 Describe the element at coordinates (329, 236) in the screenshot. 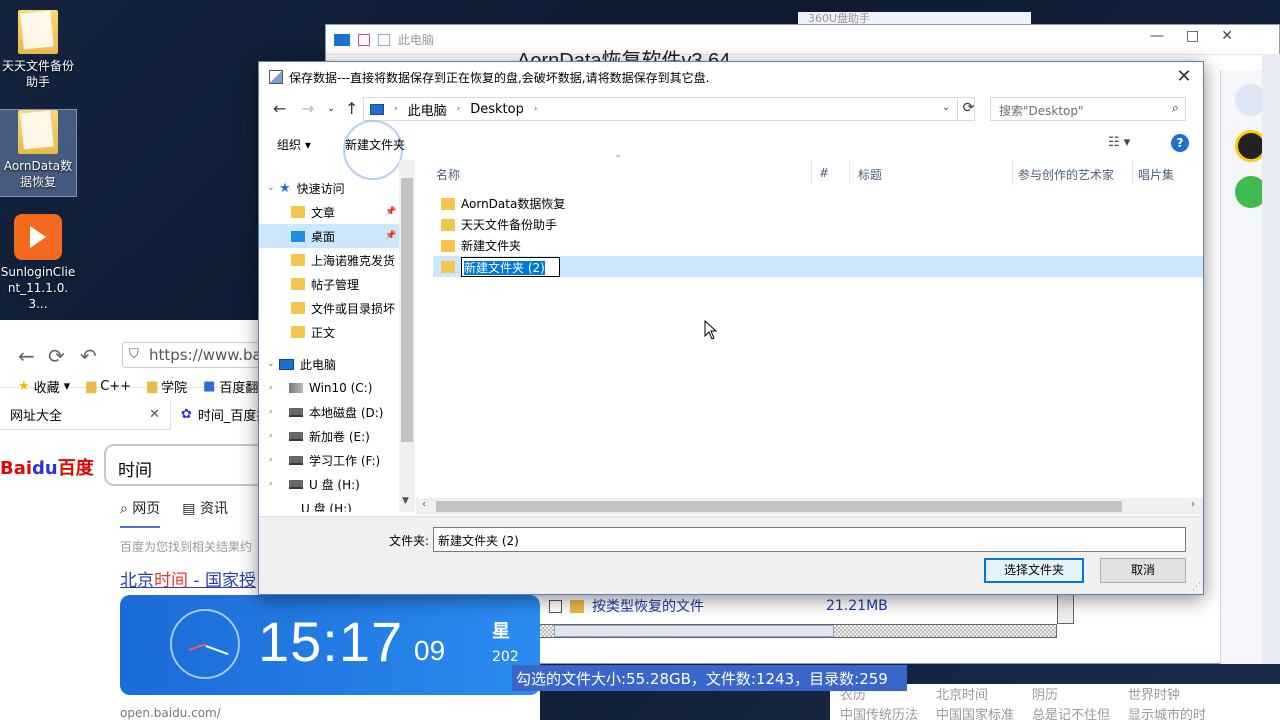

I see `nav-item-desktop: 桌面 📌` at that location.